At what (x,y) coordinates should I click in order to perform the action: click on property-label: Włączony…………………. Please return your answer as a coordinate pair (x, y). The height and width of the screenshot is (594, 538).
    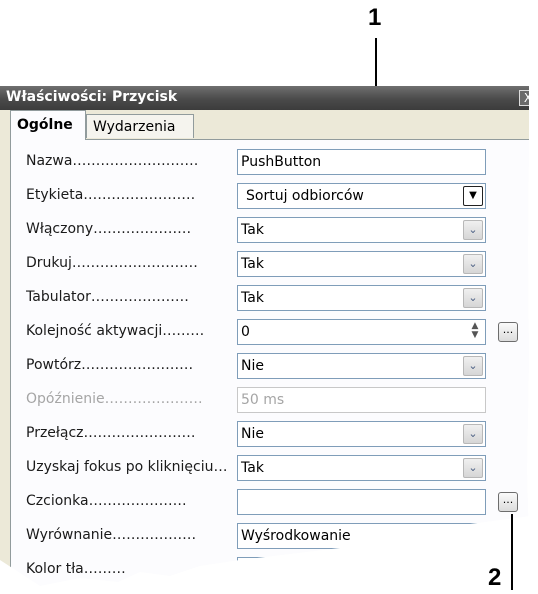
    Looking at the image, I should click on (109, 229).